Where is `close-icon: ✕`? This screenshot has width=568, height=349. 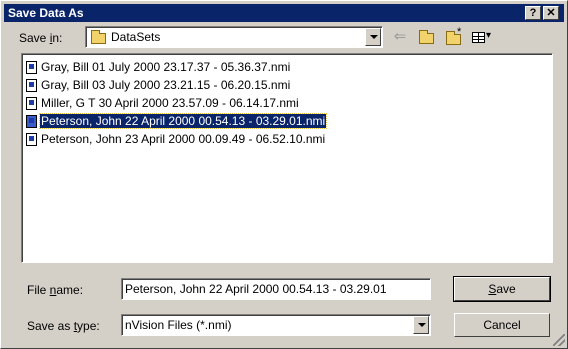 close-icon: ✕ is located at coordinates (551, 12).